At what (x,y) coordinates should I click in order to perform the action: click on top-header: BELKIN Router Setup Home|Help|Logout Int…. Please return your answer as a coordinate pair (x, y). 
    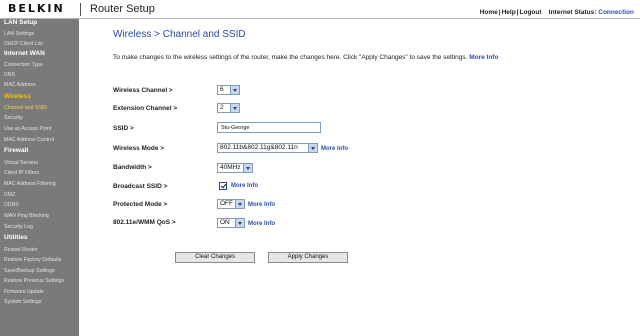
    Looking at the image, I should click on (320, 9).